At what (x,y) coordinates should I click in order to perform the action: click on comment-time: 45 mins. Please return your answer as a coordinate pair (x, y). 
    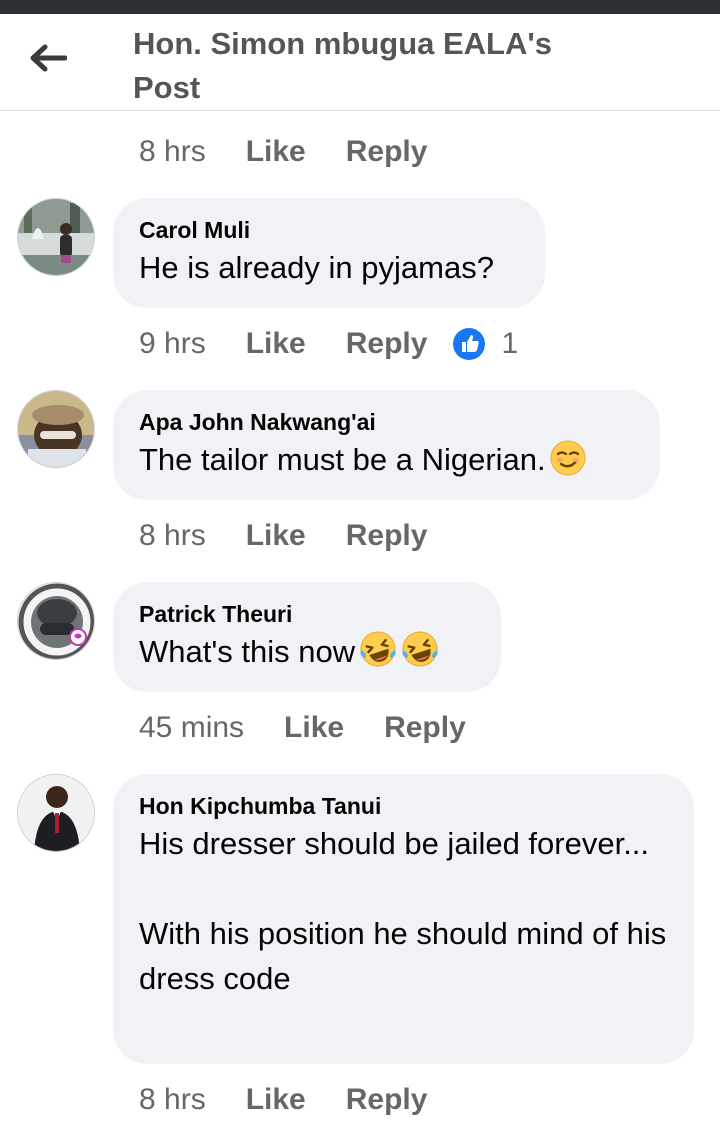
    Looking at the image, I should click on (192, 727).